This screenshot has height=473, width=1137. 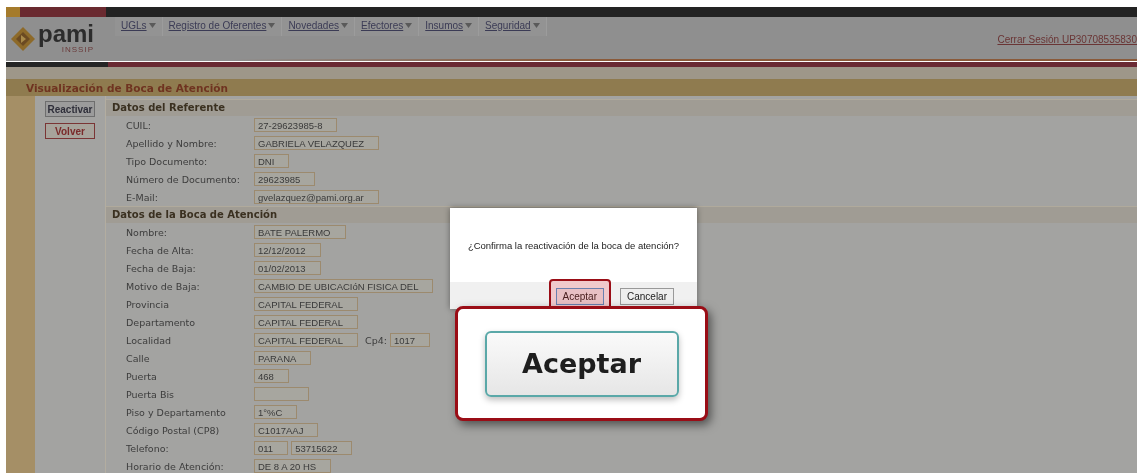 I want to click on field-label: Apellido y Nombre:, so click(x=172, y=143).